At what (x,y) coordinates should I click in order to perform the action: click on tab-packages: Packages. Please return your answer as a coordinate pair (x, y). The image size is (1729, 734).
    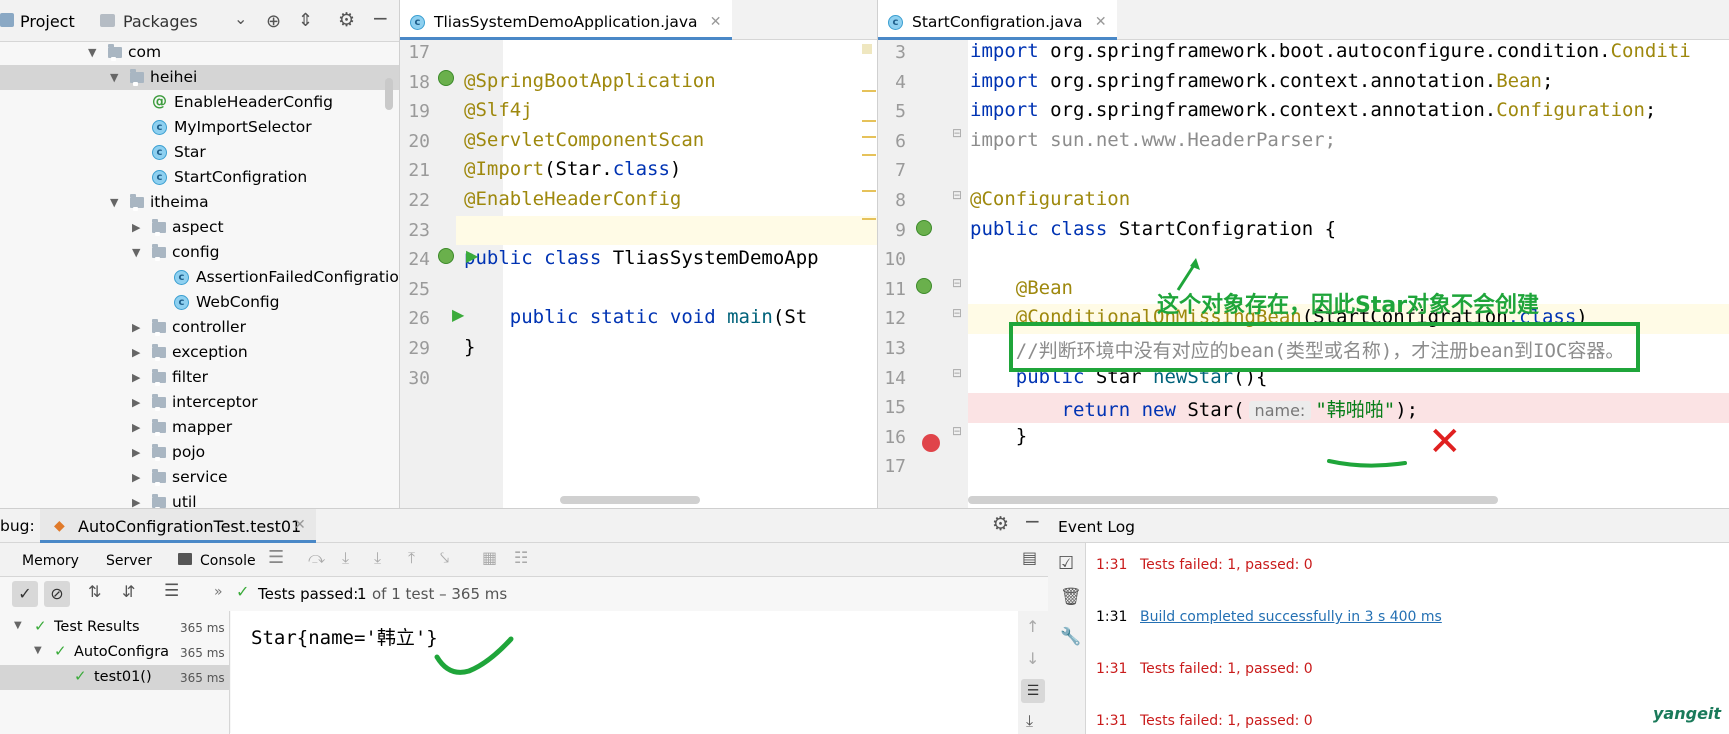
    Looking at the image, I should click on (160, 21).